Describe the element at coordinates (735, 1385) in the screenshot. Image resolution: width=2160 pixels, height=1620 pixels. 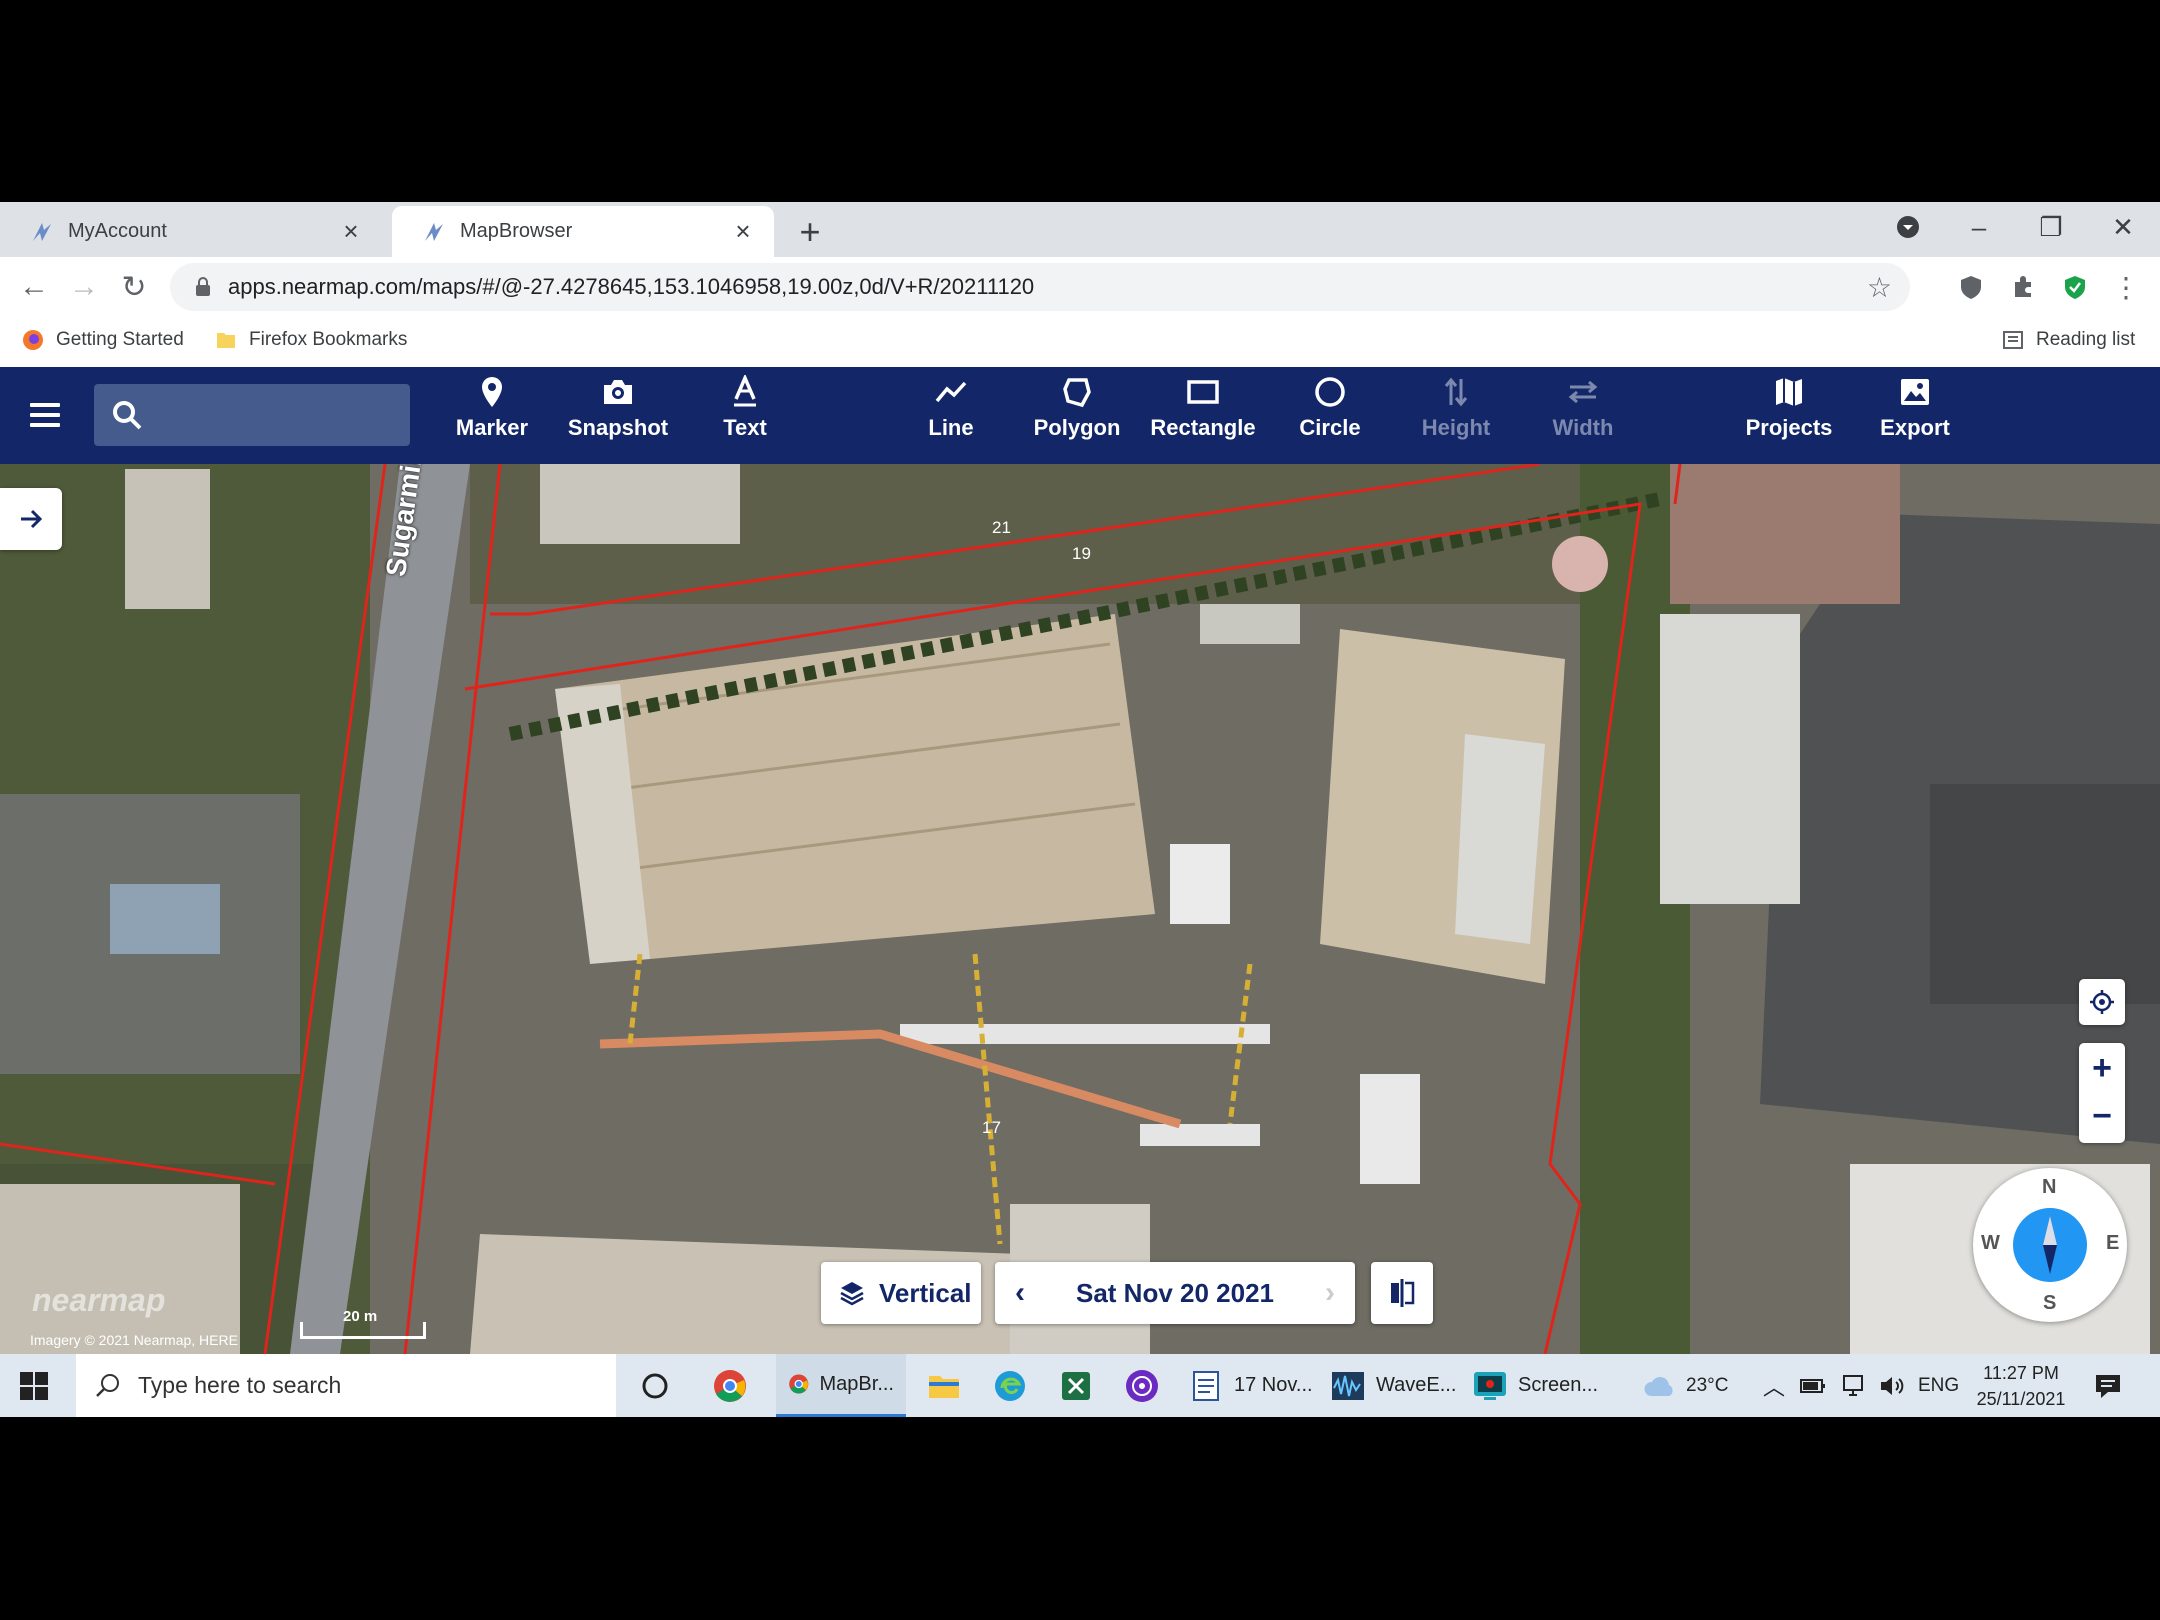
I see `chrome-taskbar-app` at that location.